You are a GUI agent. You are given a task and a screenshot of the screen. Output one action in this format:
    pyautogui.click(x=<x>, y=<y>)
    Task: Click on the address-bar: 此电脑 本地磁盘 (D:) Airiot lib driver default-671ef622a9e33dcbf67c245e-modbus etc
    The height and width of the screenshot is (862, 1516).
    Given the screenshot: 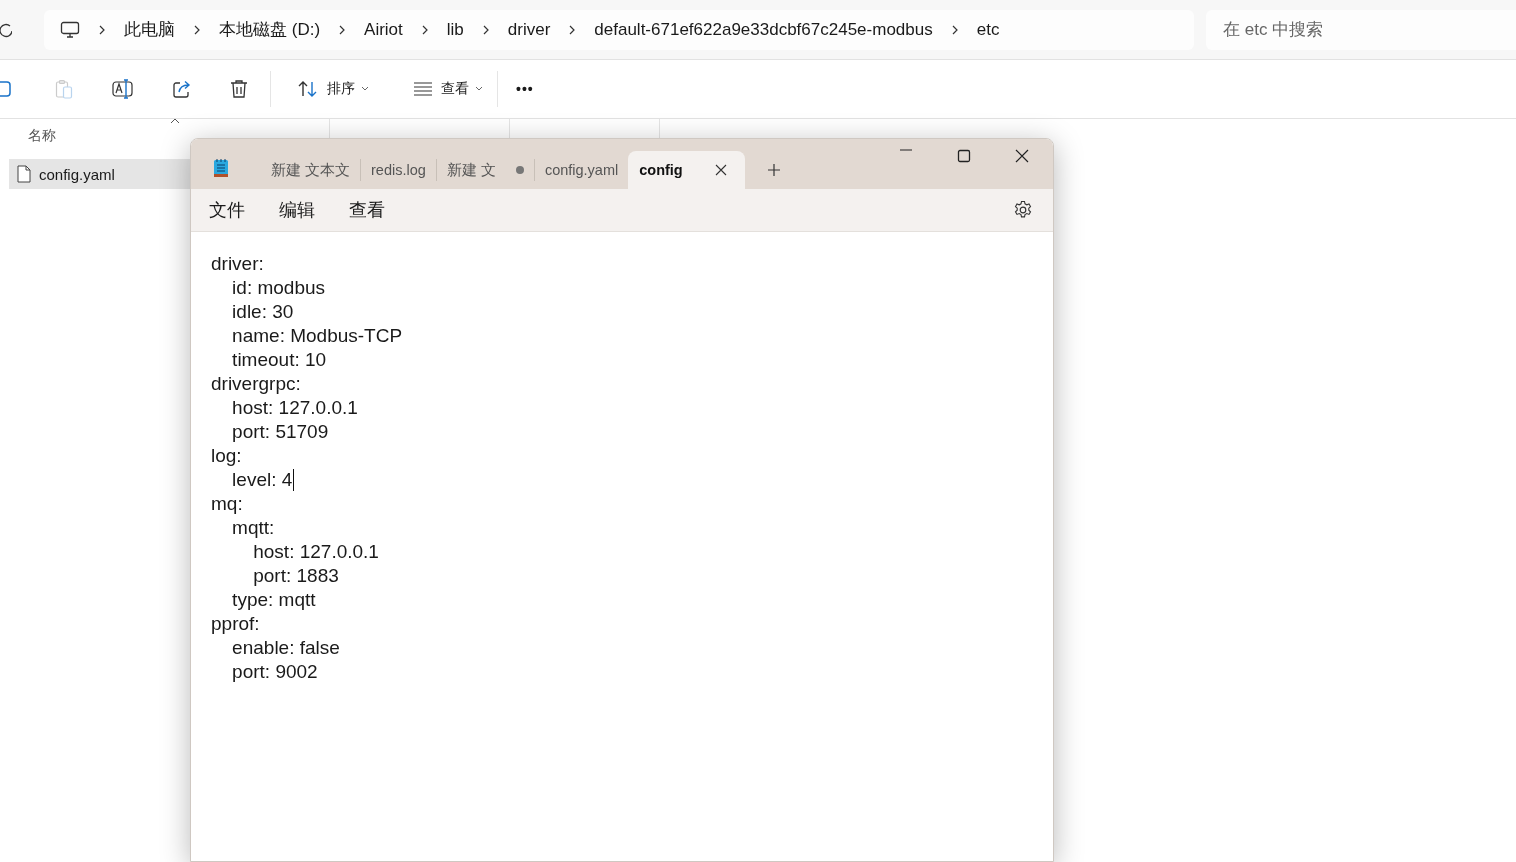 What is the action you would take?
    pyautogui.click(x=619, y=29)
    